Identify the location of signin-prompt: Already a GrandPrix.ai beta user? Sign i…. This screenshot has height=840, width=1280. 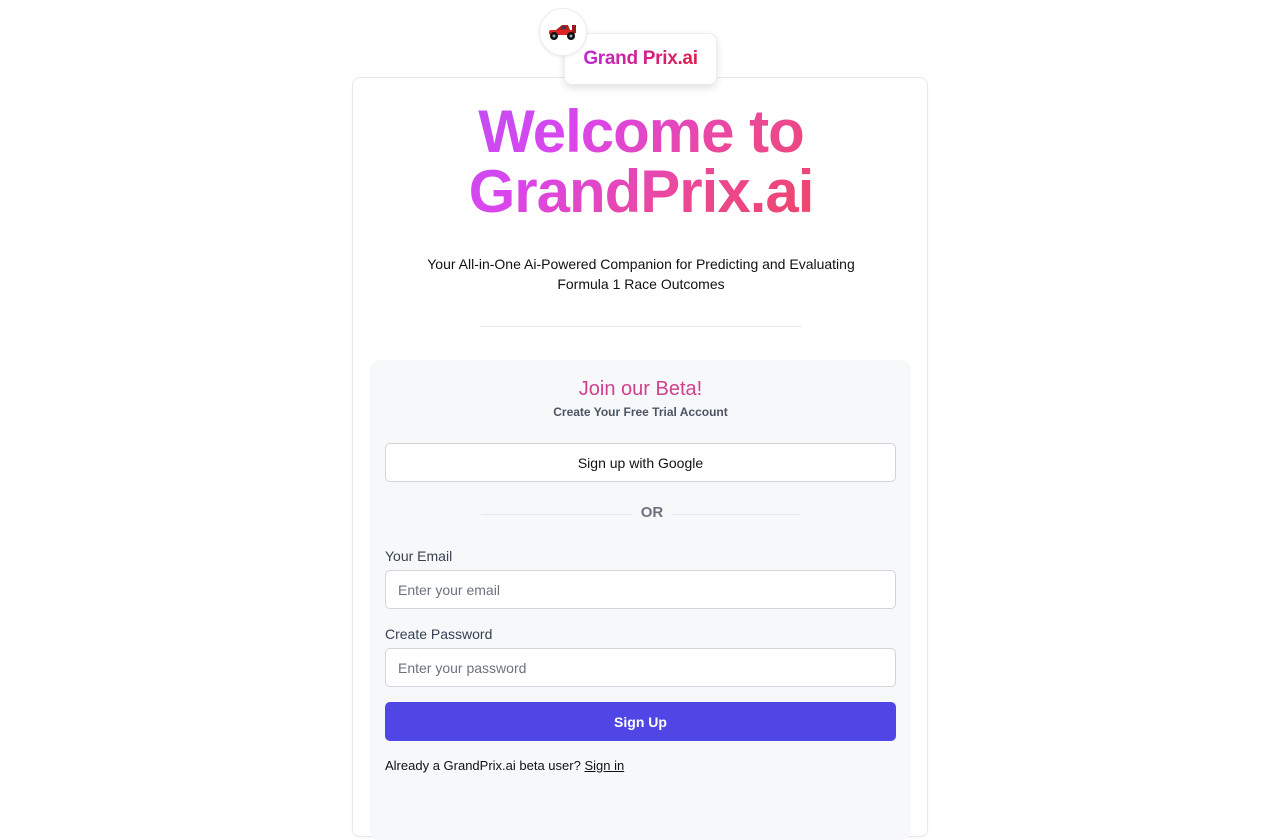
(504, 765).